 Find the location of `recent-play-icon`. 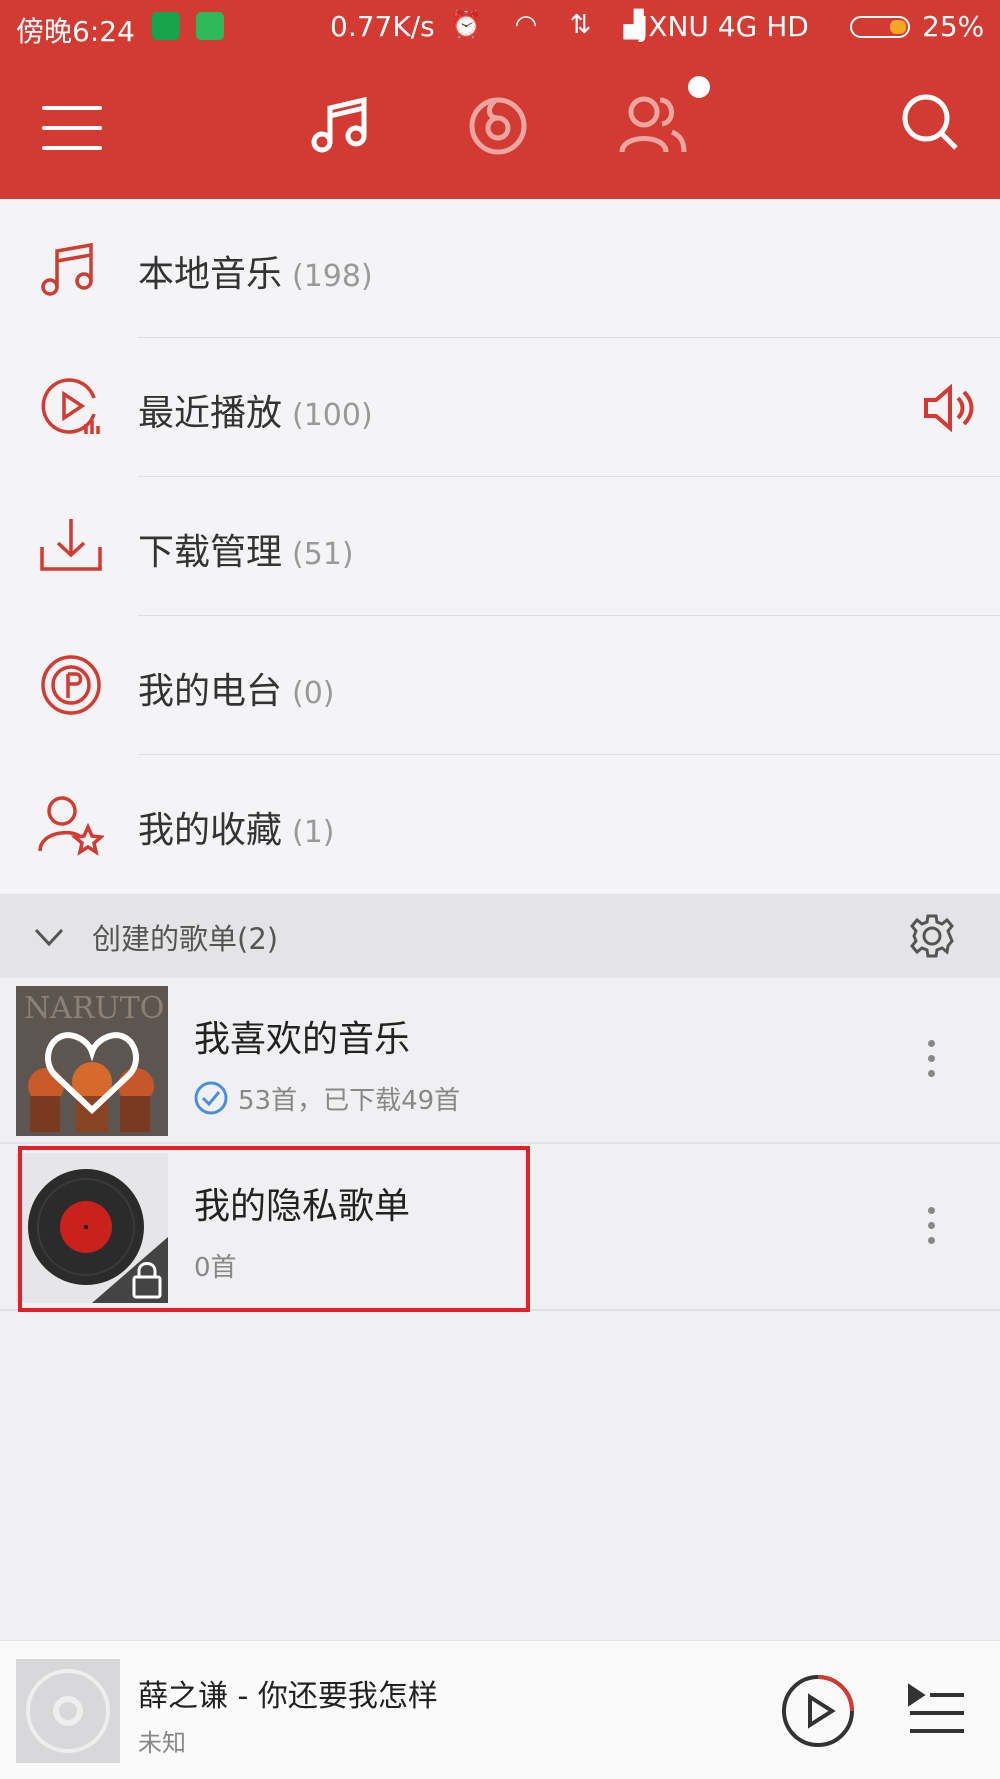

recent-play-icon is located at coordinates (71, 407).